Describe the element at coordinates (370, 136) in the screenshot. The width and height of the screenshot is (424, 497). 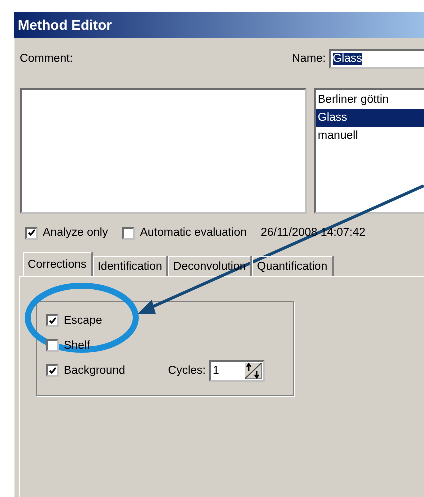
I see `list-item: manuell` at that location.